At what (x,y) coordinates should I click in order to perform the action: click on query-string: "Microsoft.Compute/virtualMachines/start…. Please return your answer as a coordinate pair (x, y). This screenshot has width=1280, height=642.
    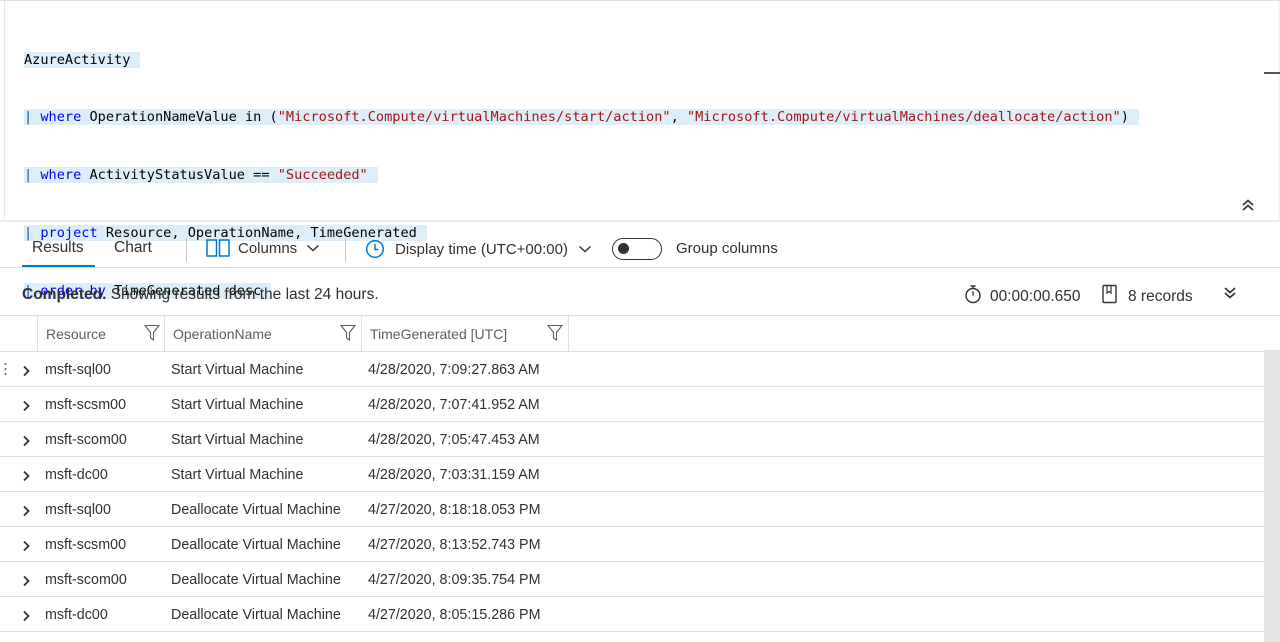
    Looking at the image, I should click on (474, 117).